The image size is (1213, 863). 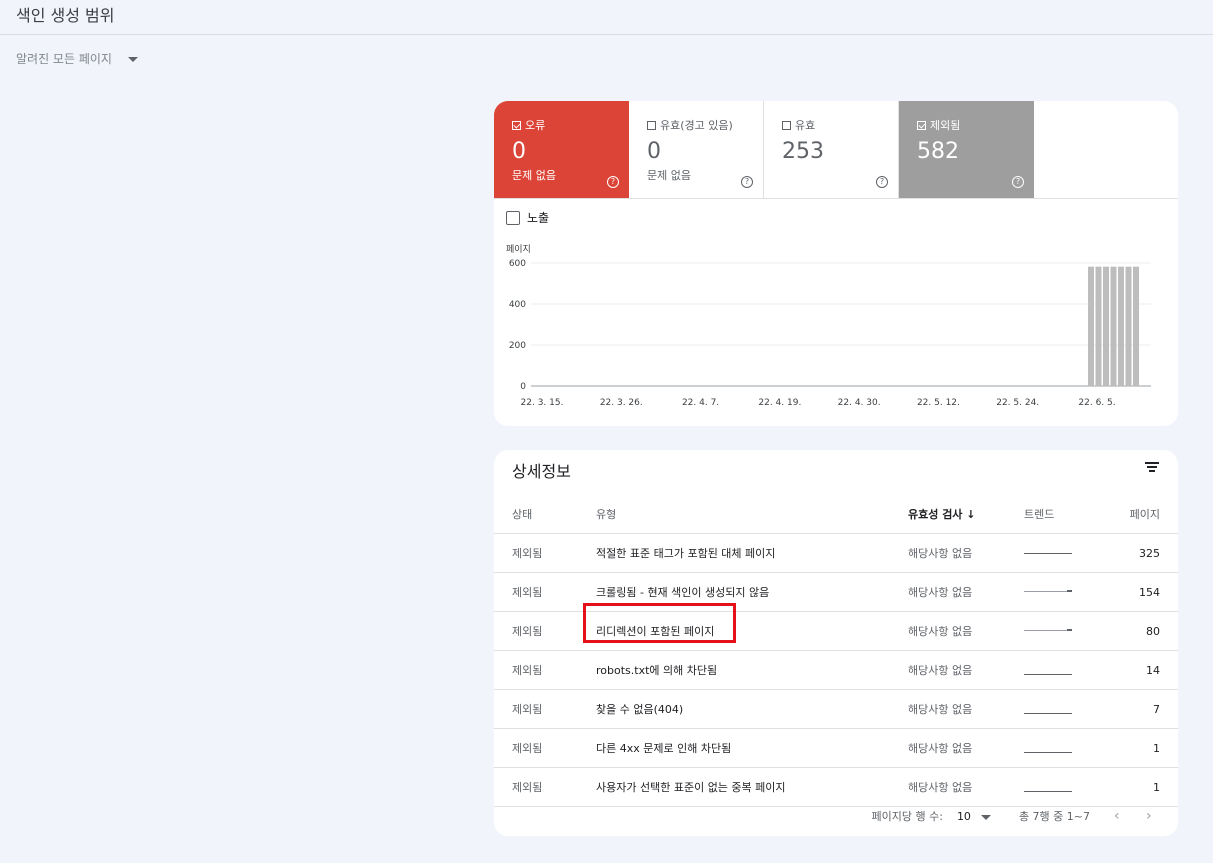 I want to click on y-tick-label: 600, so click(x=517, y=264).